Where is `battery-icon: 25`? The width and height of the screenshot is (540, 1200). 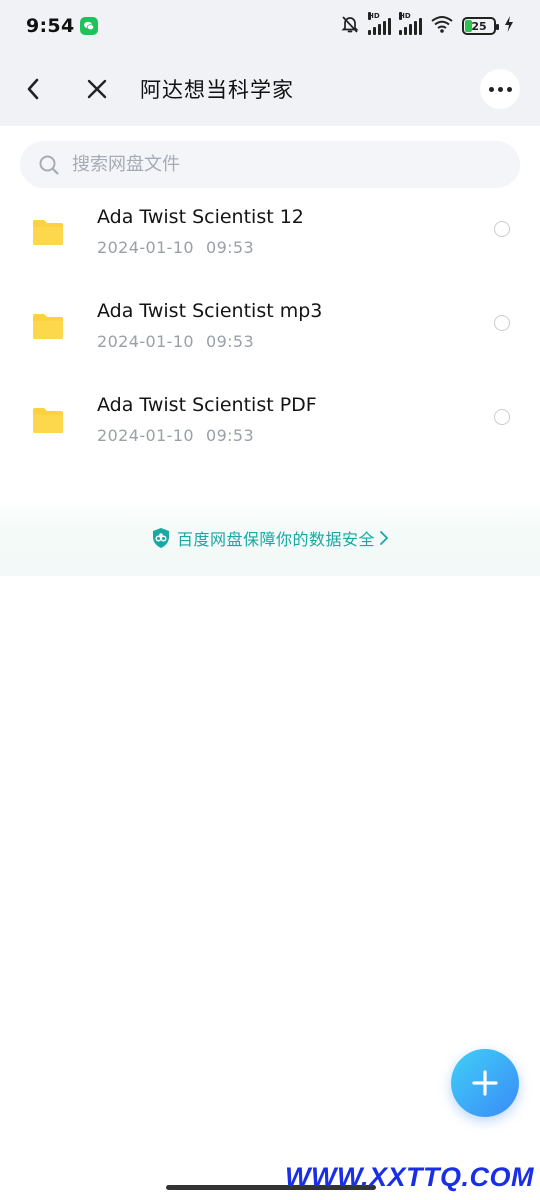
battery-icon: 25 is located at coordinates (480, 26).